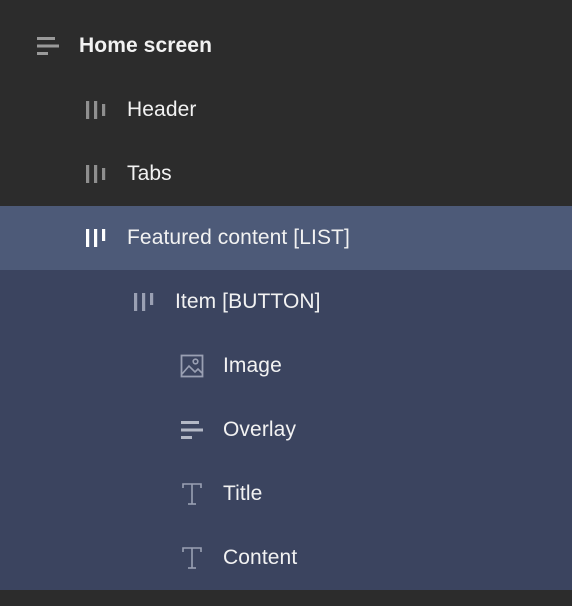 This screenshot has width=572, height=606. What do you see at coordinates (145, 45) in the screenshot?
I see `layer-label: Home screen` at bounding box center [145, 45].